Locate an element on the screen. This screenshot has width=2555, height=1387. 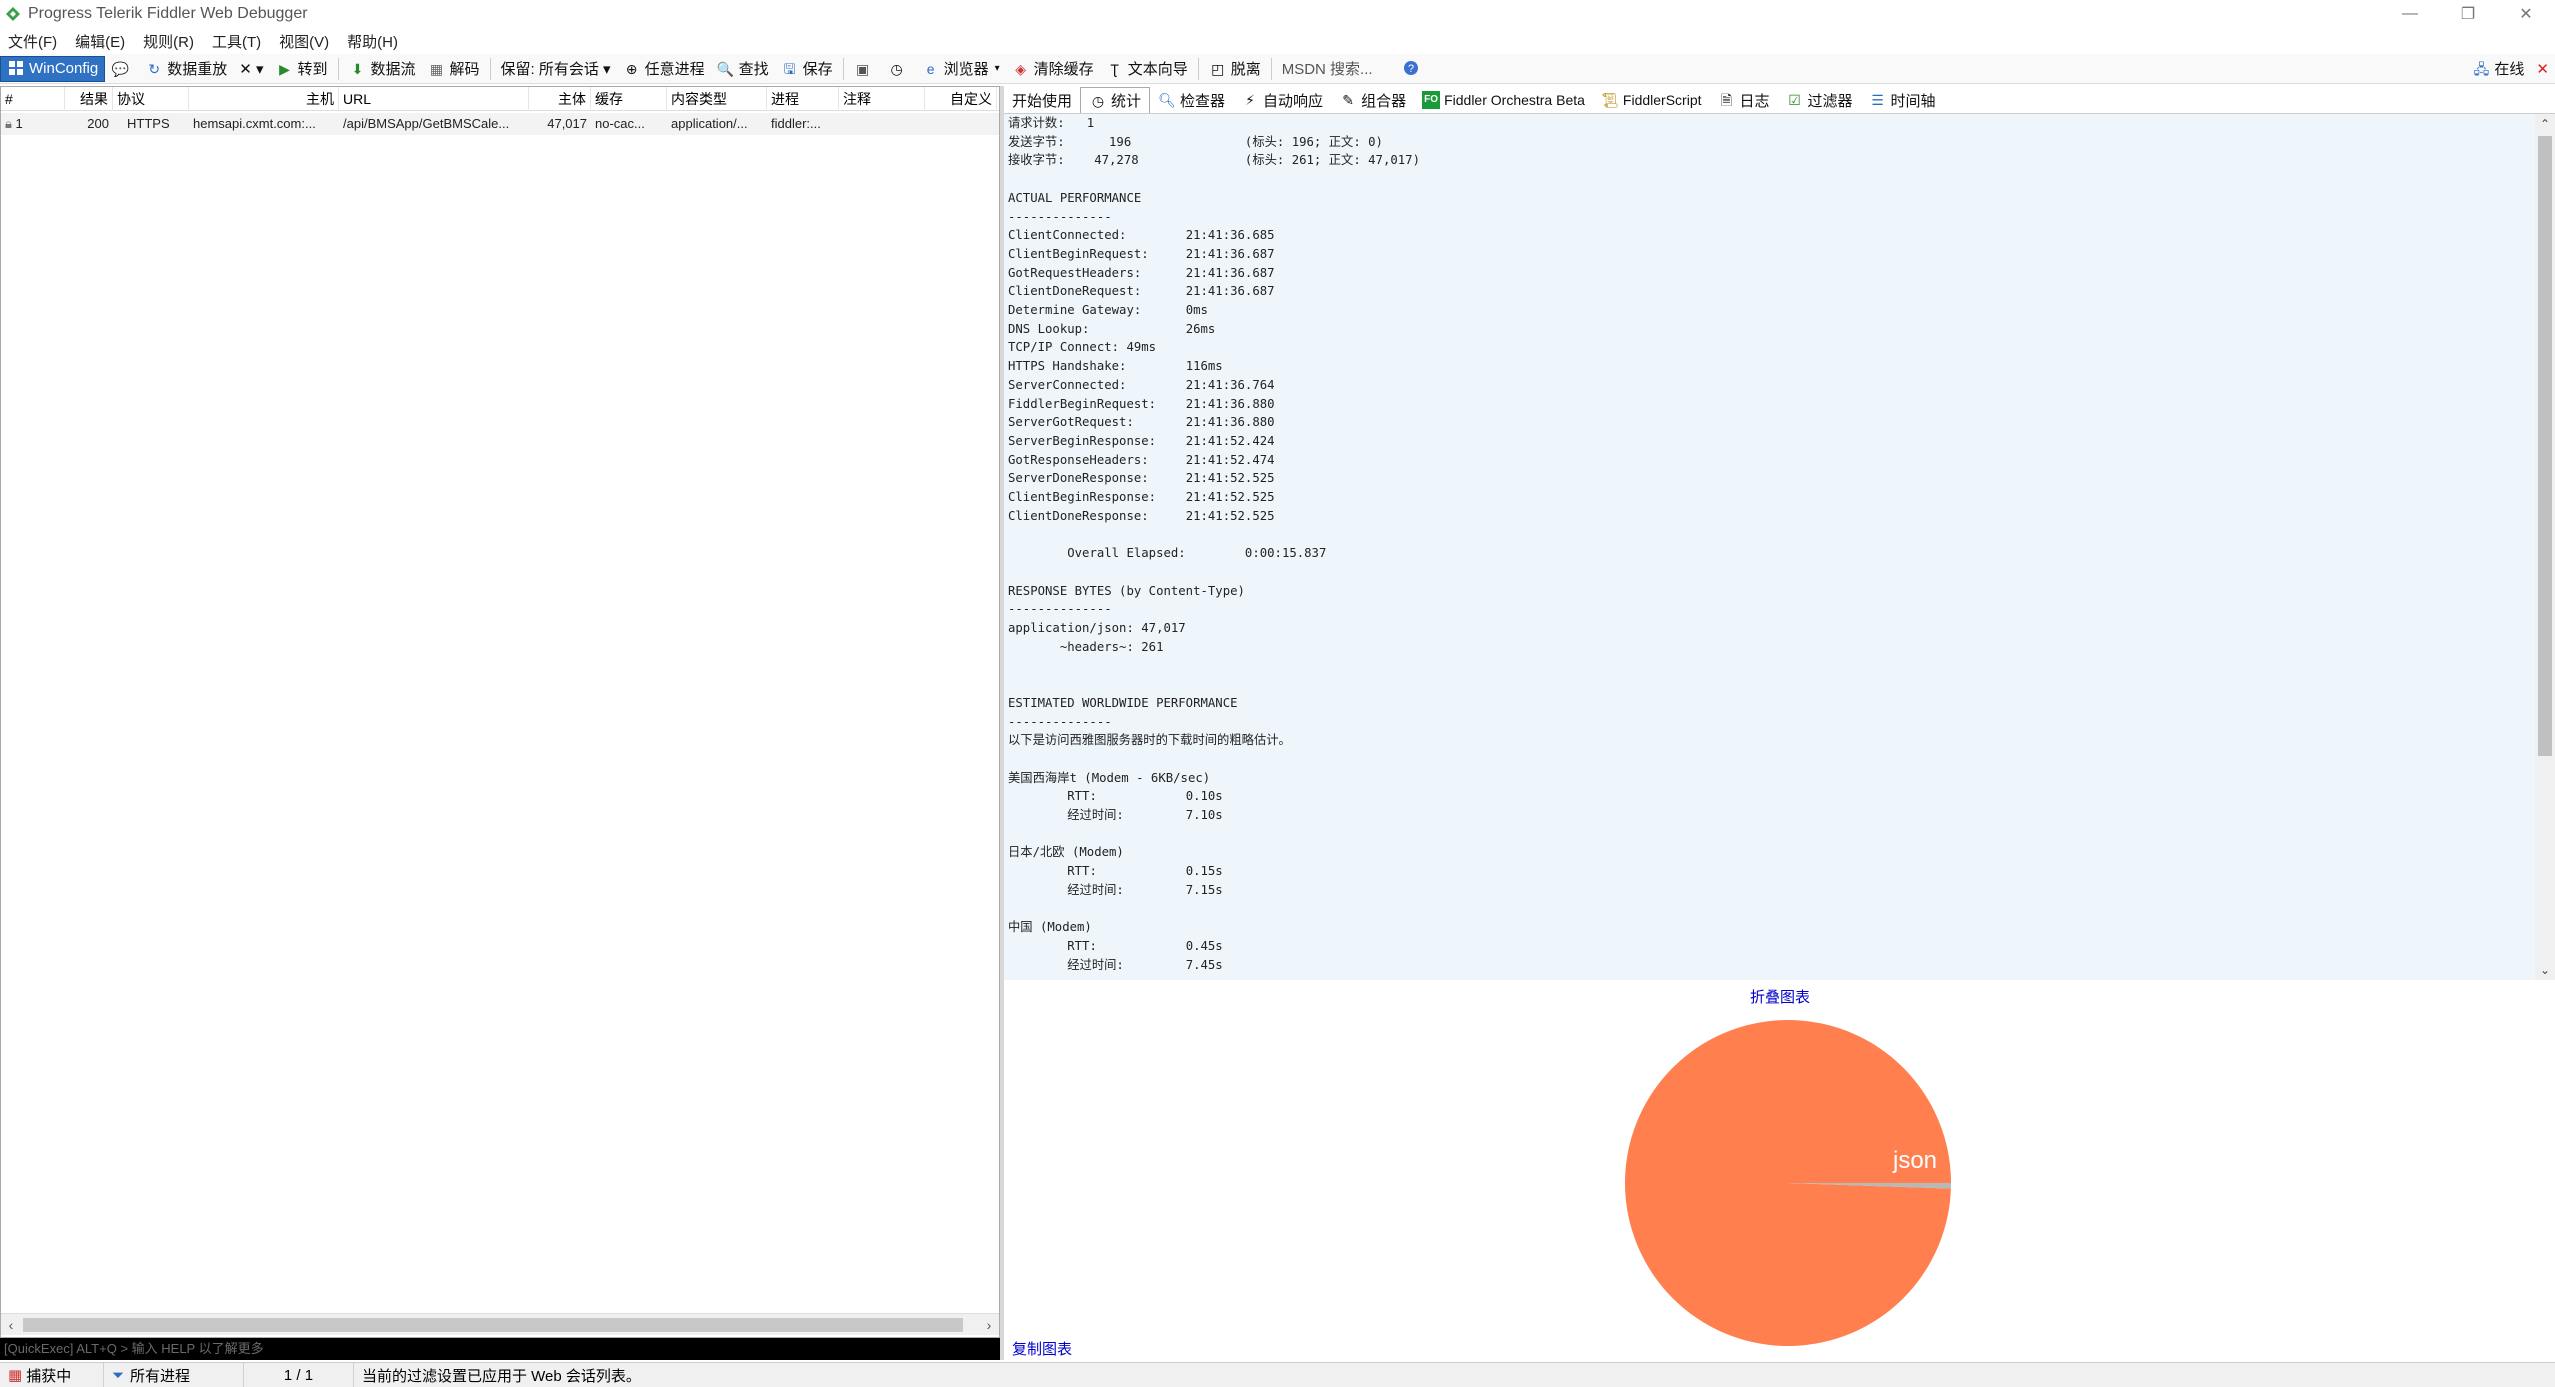
ie-browser-icon: e is located at coordinates (930, 68).